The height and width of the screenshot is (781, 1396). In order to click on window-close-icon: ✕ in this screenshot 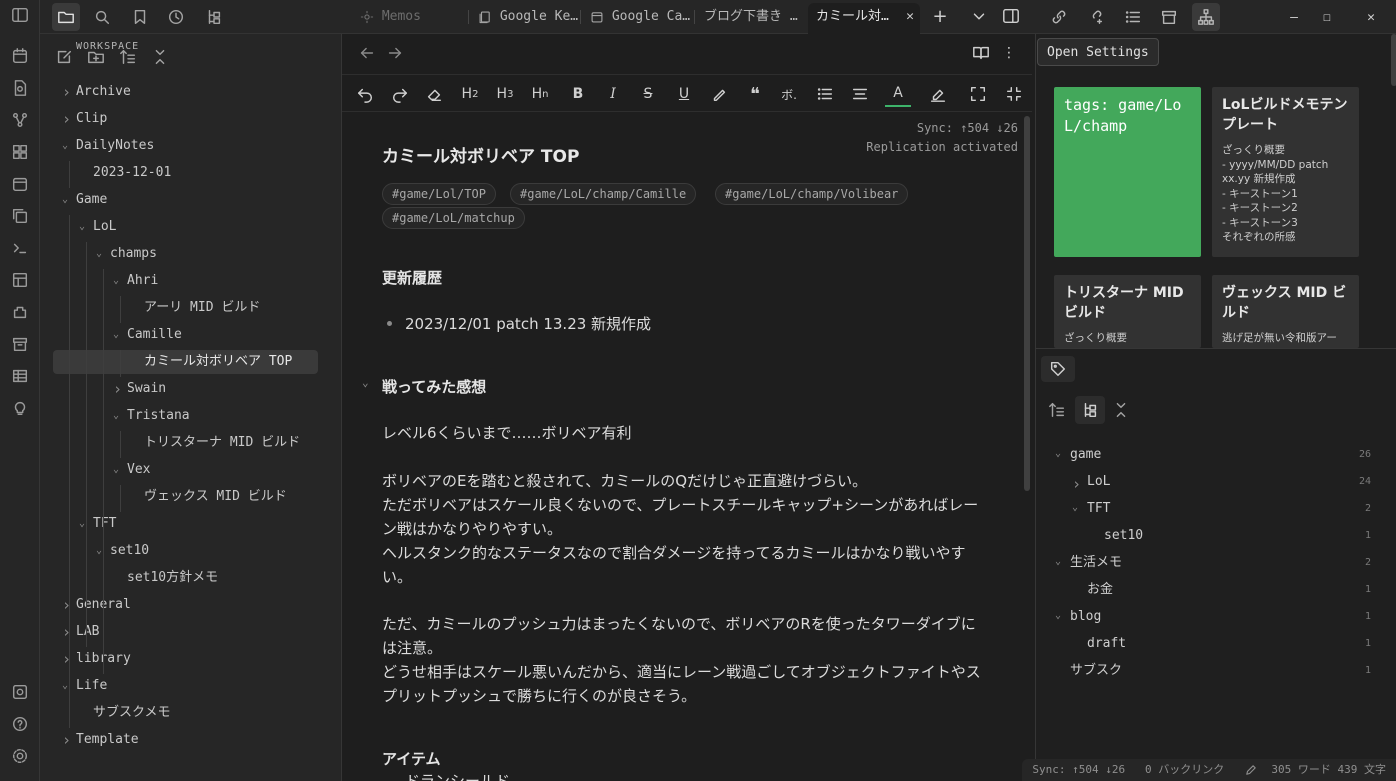, I will do `click(1371, 17)`.